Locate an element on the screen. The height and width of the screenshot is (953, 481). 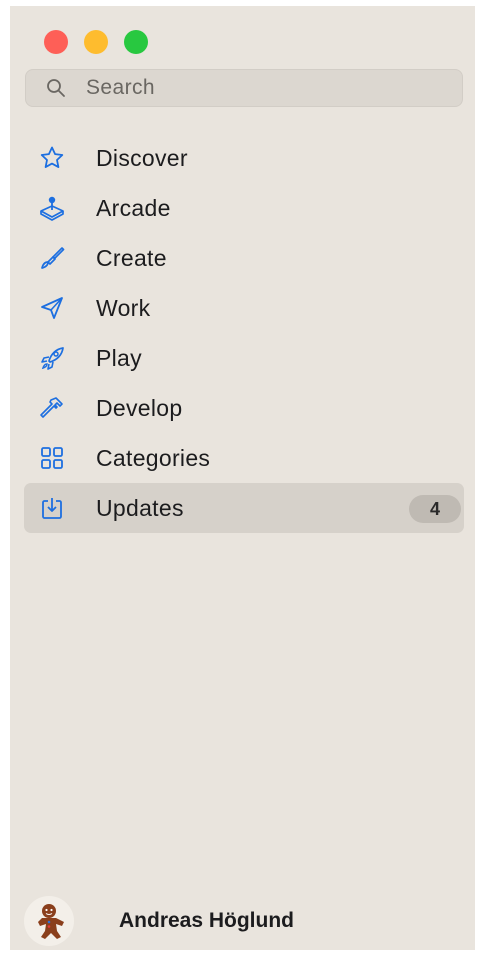
close-window-button is located at coordinates (56, 42).